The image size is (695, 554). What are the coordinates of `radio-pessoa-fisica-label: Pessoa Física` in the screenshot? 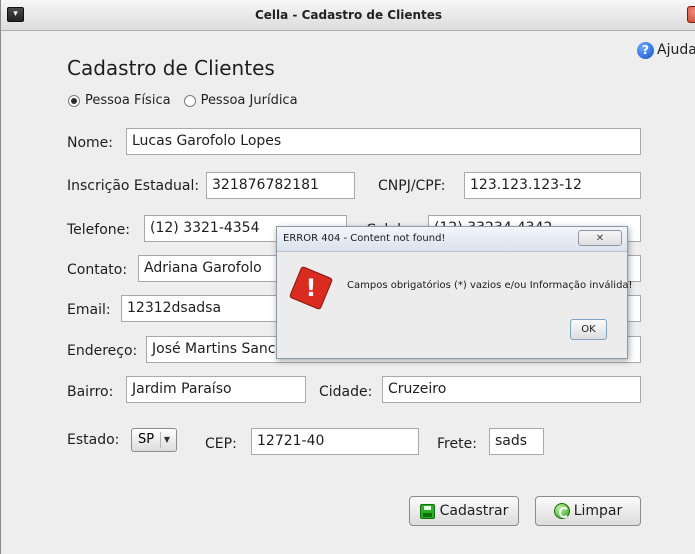 It's located at (128, 100).